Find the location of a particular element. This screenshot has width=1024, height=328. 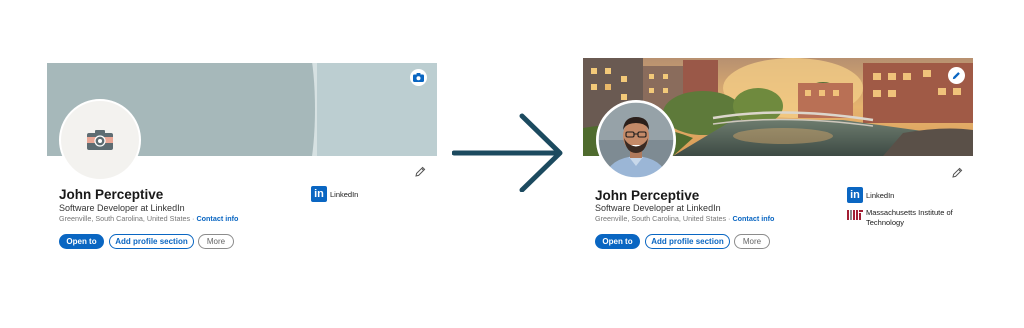

education-label: Massachusetts Institute of Technology is located at coordinates (911, 218).